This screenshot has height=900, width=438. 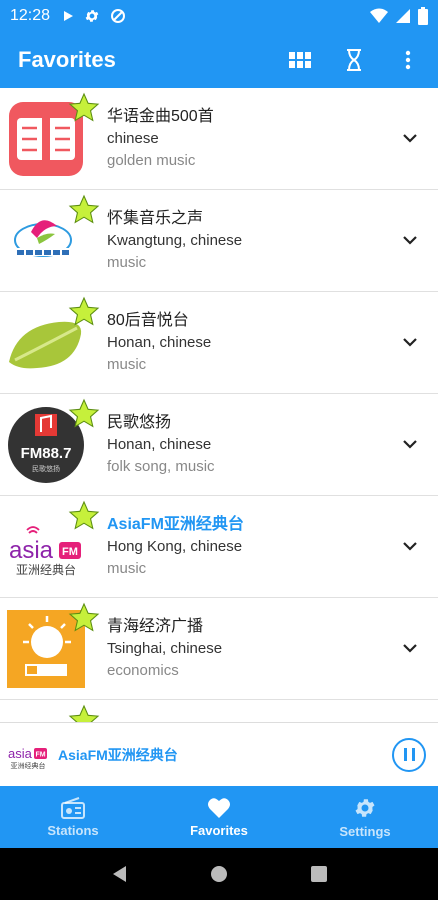 What do you see at coordinates (73, 830) in the screenshot?
I see `tab-stations-label: Stations` at bounding box center [73, 830].